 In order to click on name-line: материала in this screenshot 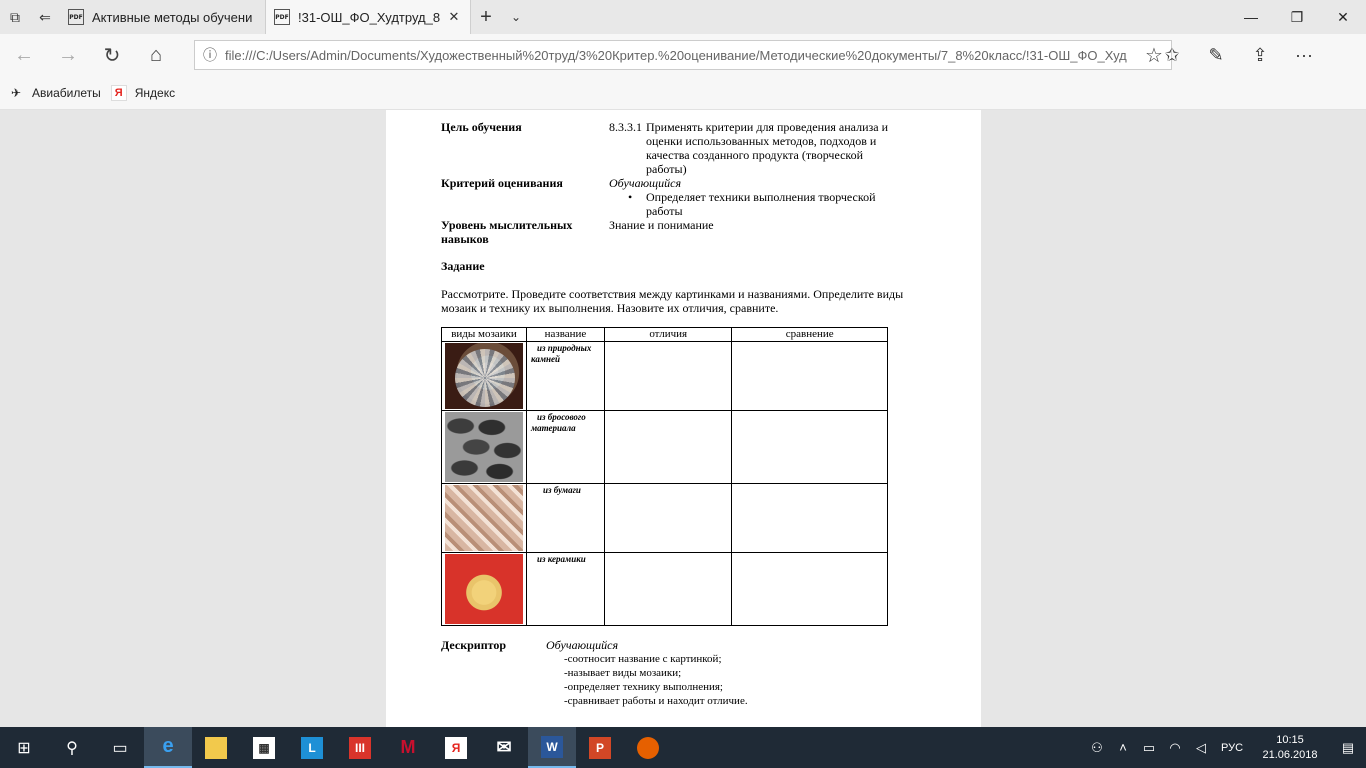, I will do `click(553, 428)`.